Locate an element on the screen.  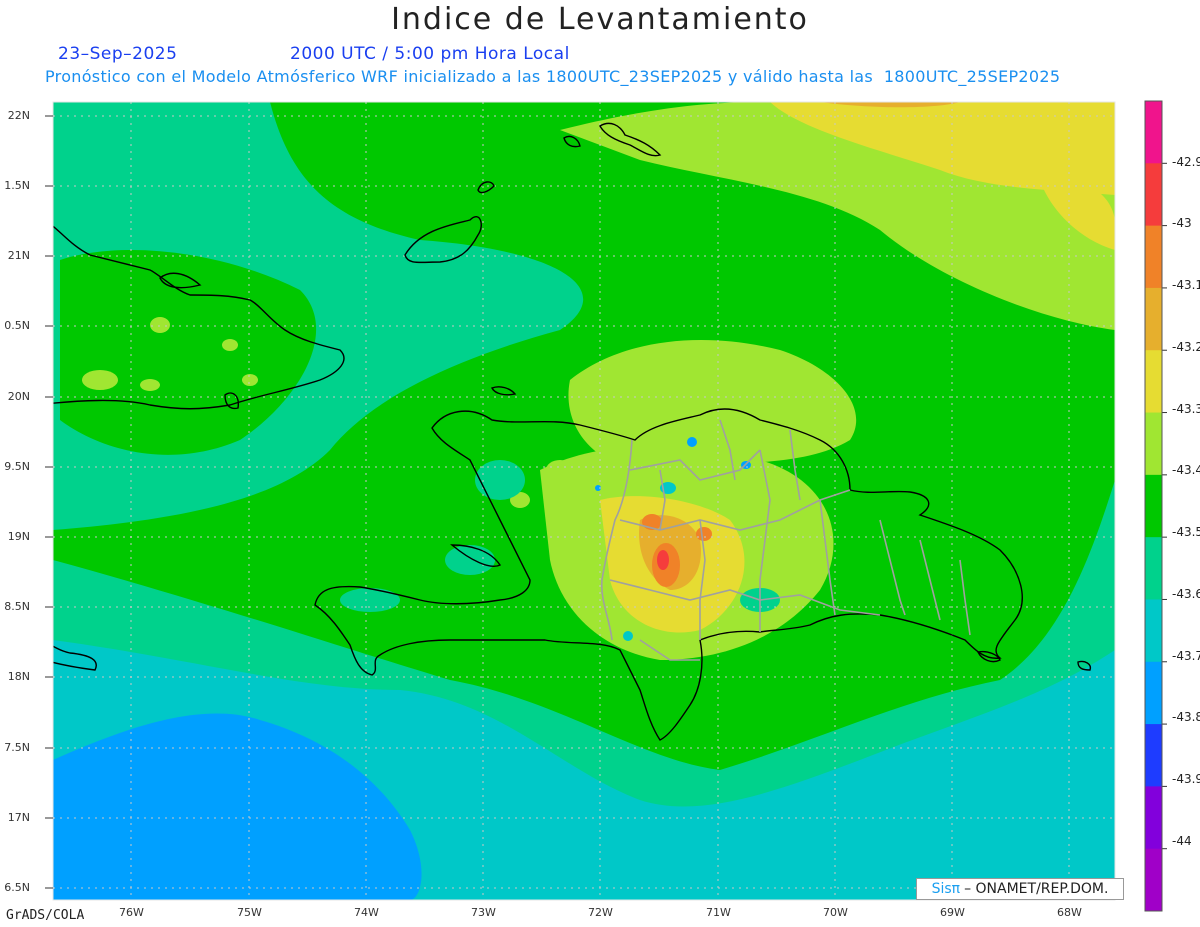
lon-label: 73W is located at coordinates (483, 912).